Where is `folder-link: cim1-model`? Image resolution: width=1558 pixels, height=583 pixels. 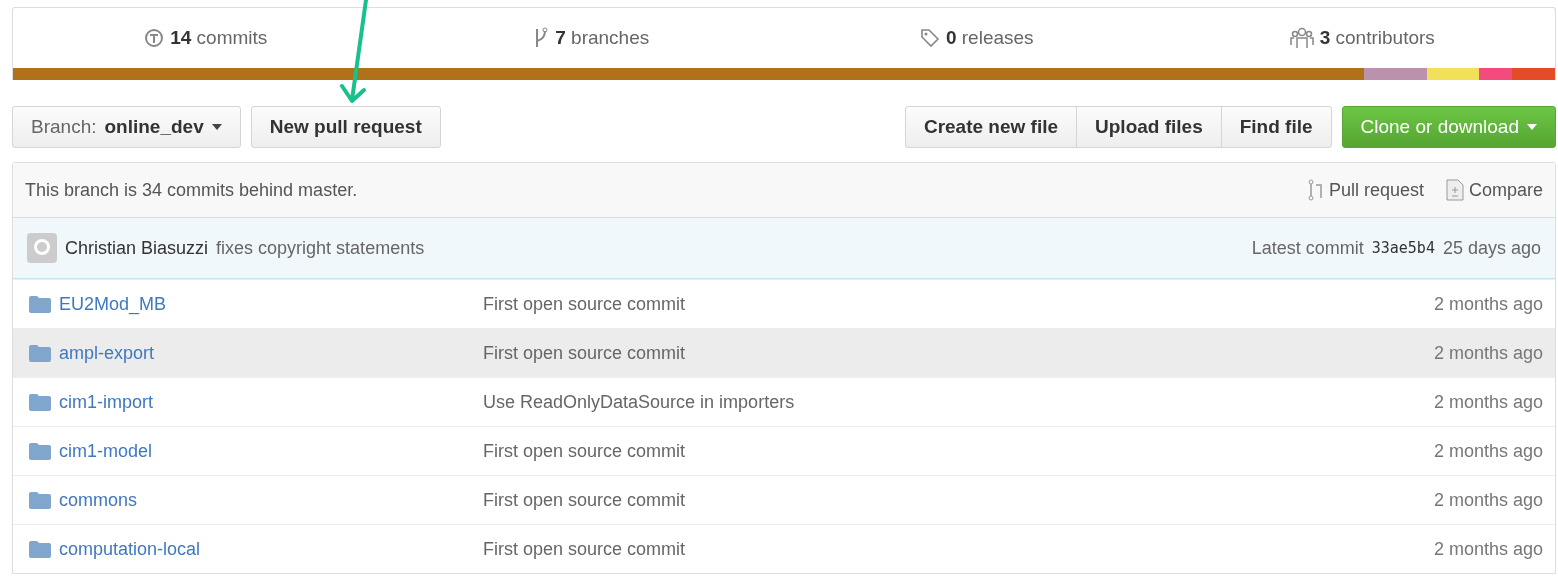
folder-link: cim1-model is located at coordinates (256, 451).